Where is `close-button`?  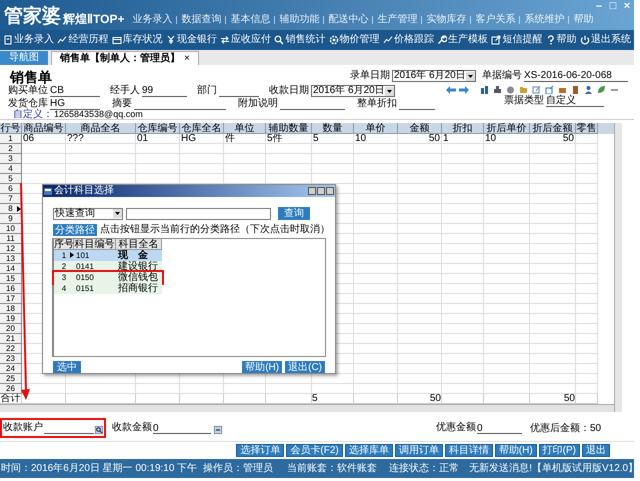 close-button is located at coordinates (330, 191).